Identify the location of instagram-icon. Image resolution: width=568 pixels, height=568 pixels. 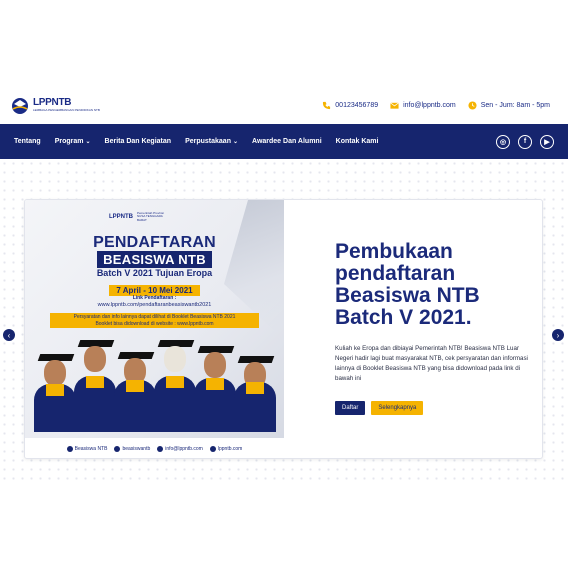
(117, 449).